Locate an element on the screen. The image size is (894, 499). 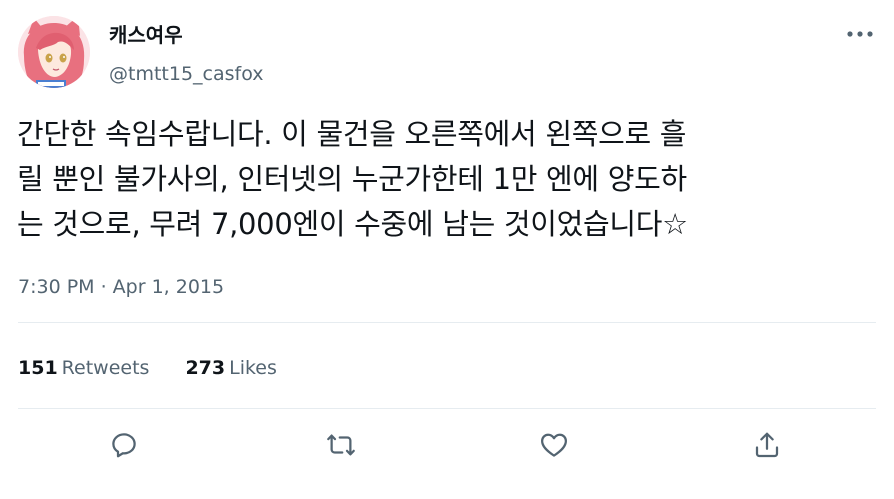
likes-count: 273 is located at coordinates (205, 368).